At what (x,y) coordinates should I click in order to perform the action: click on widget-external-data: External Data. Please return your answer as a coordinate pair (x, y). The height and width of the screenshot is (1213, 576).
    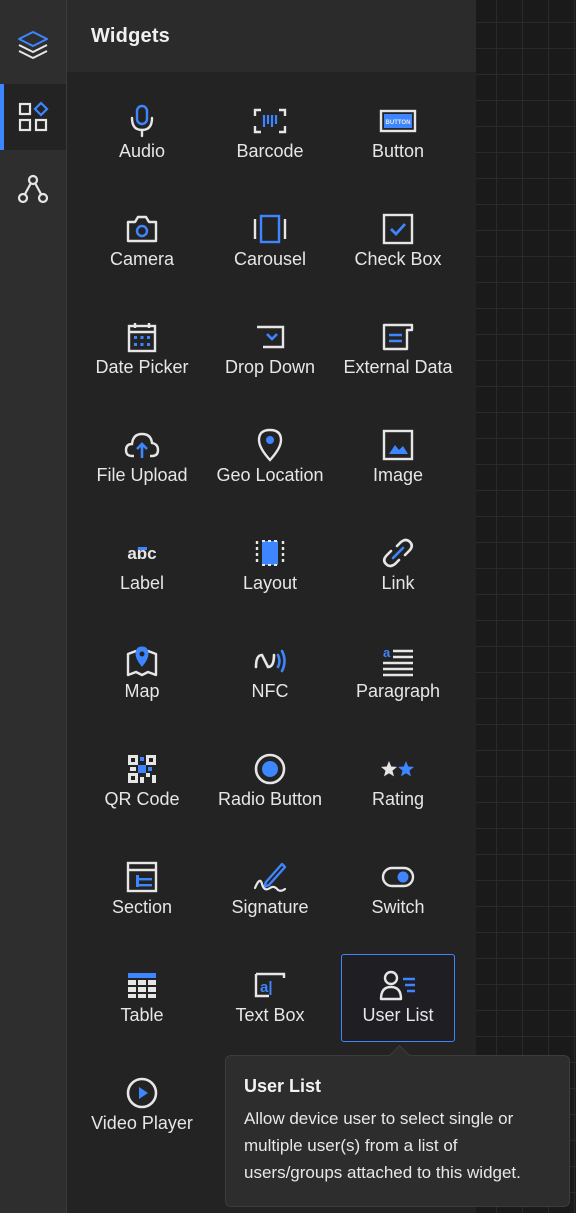
    Looking at the image, I should click on (398, 344).